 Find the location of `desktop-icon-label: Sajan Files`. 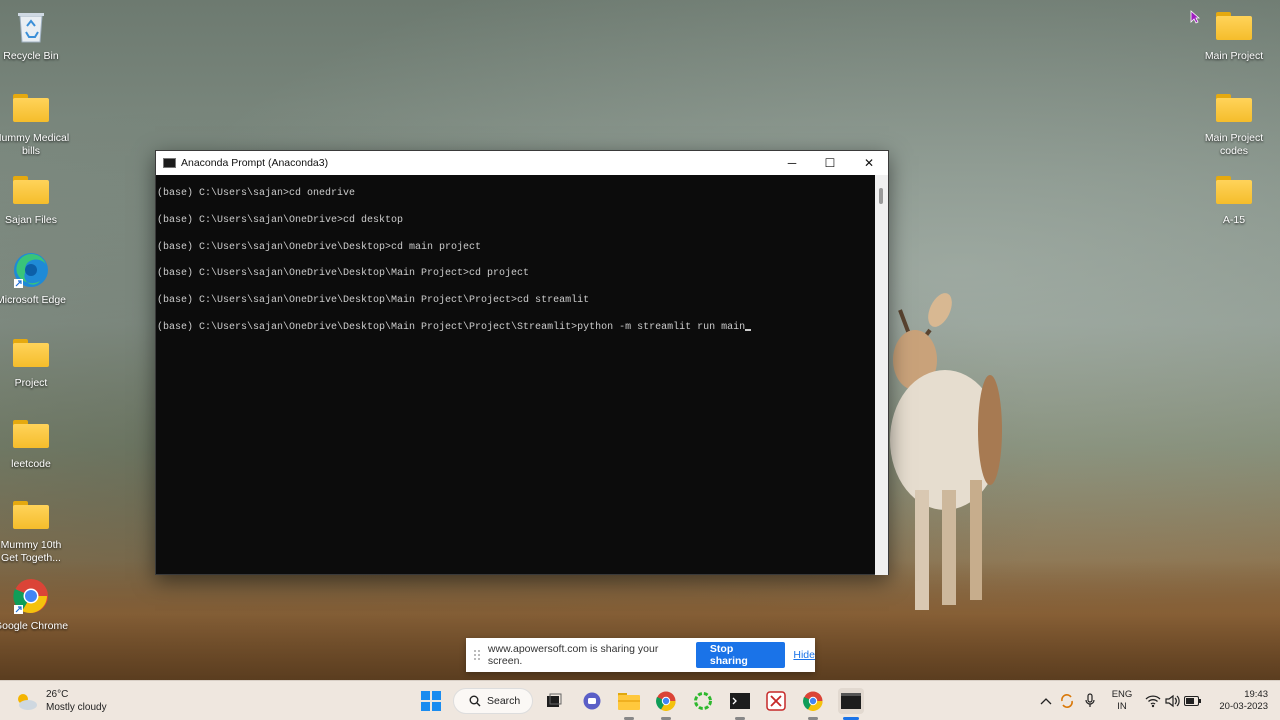

desktop-icon-label: Sajan Files is located at coordinates (31, 220).